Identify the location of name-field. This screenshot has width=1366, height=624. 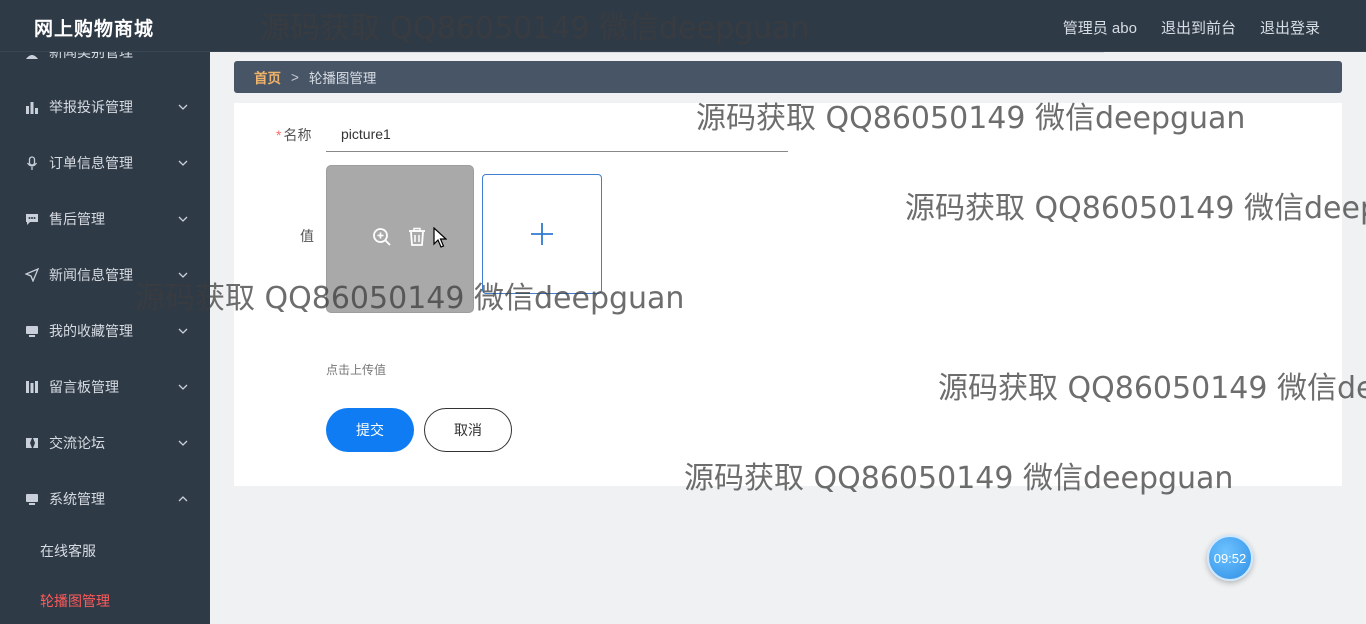
(557, 134).